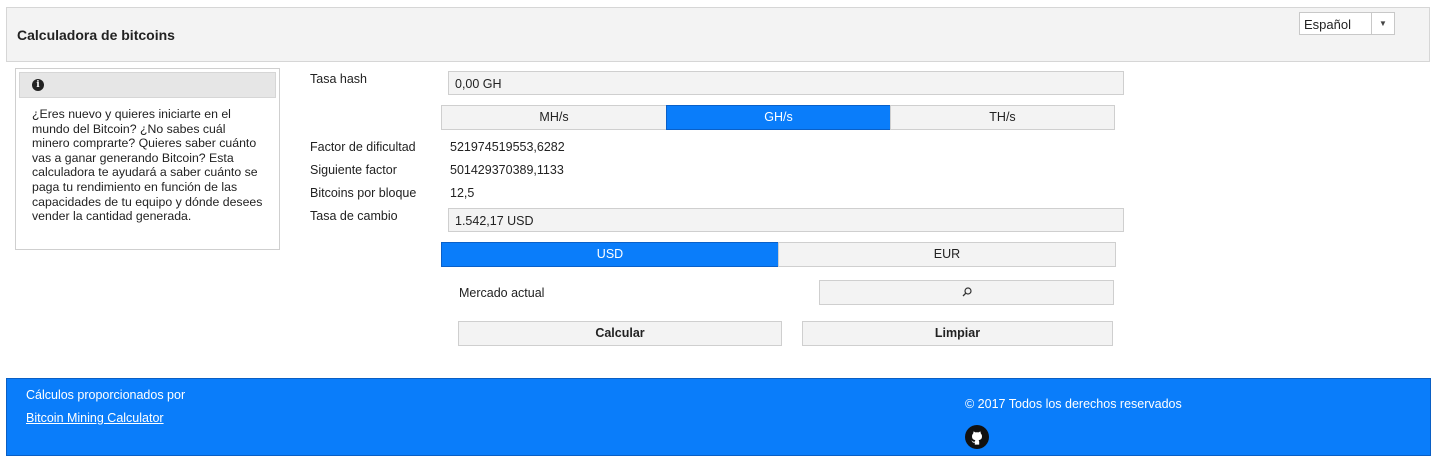 This screenshot has width=1437, height=465. Describe the element at coordinates (1382, 23) in the screenshot. I see `chevron-down-icon: ▼` at that location.